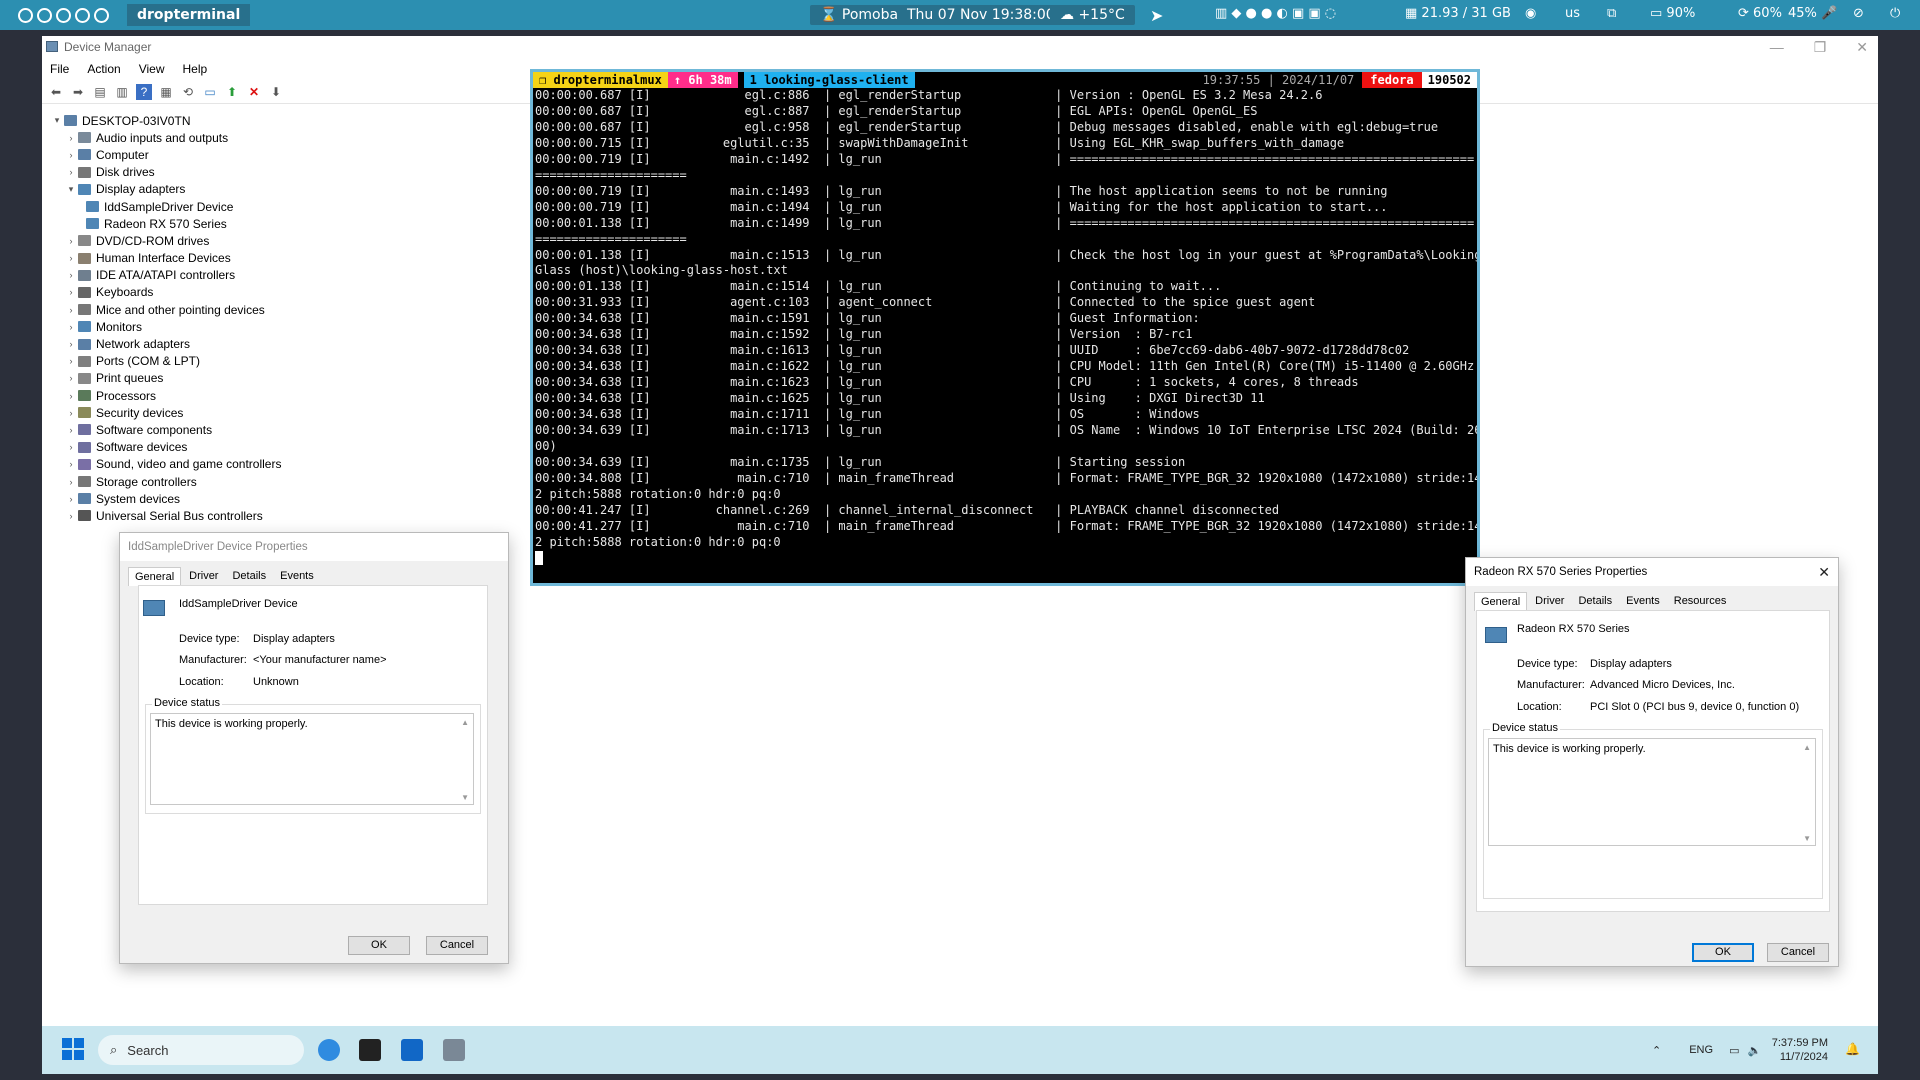 This screenshot has width=1920, height=1080. Describe the element at coordinates (59, 69) in the screenshot. I see `menu-file: File` at that location.